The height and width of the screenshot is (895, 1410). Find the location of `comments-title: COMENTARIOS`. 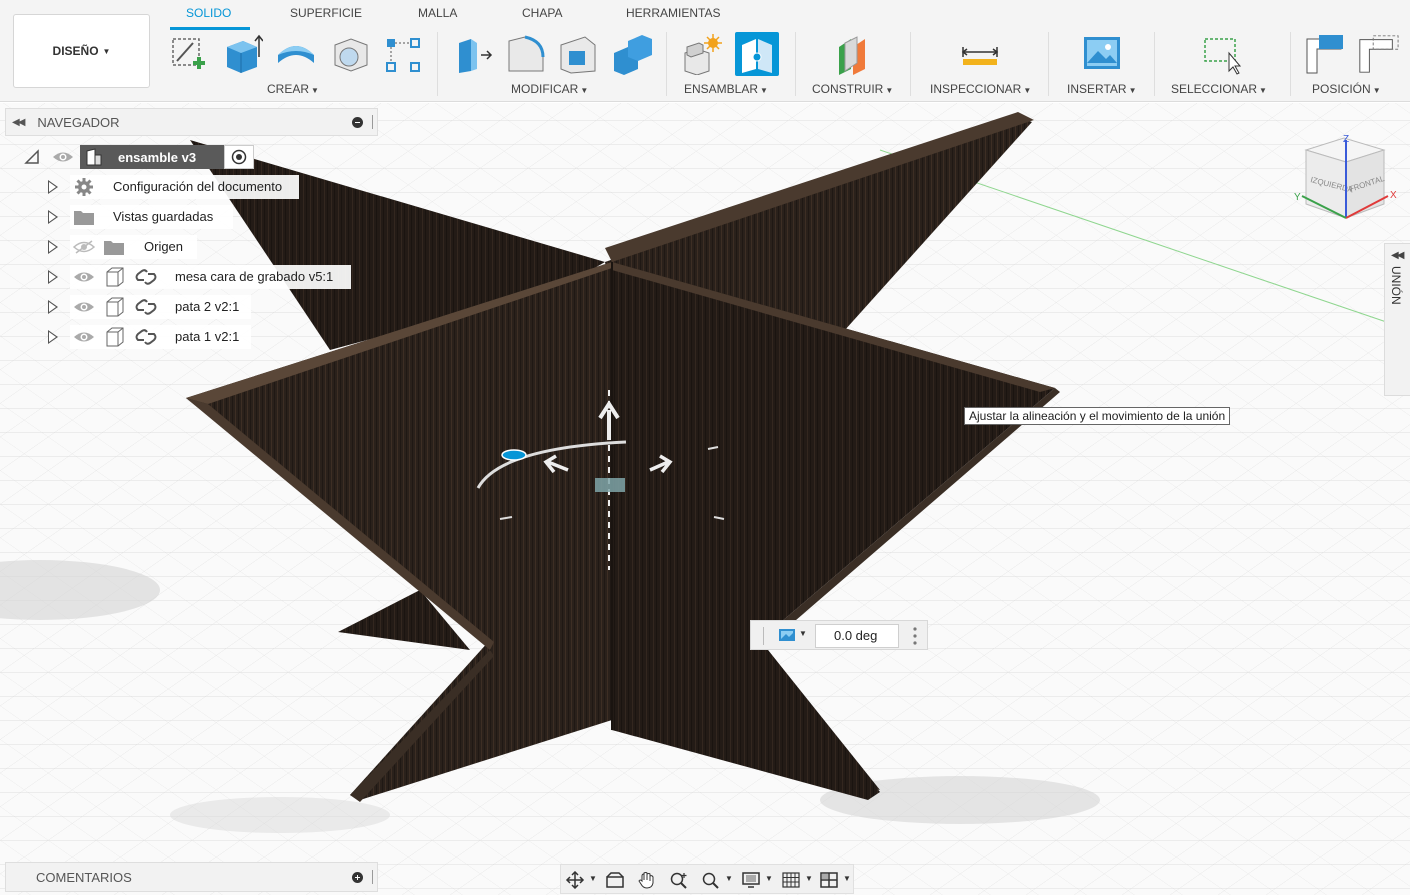

comments-title: COMENTARIOS is located at coordinates (84, 877).